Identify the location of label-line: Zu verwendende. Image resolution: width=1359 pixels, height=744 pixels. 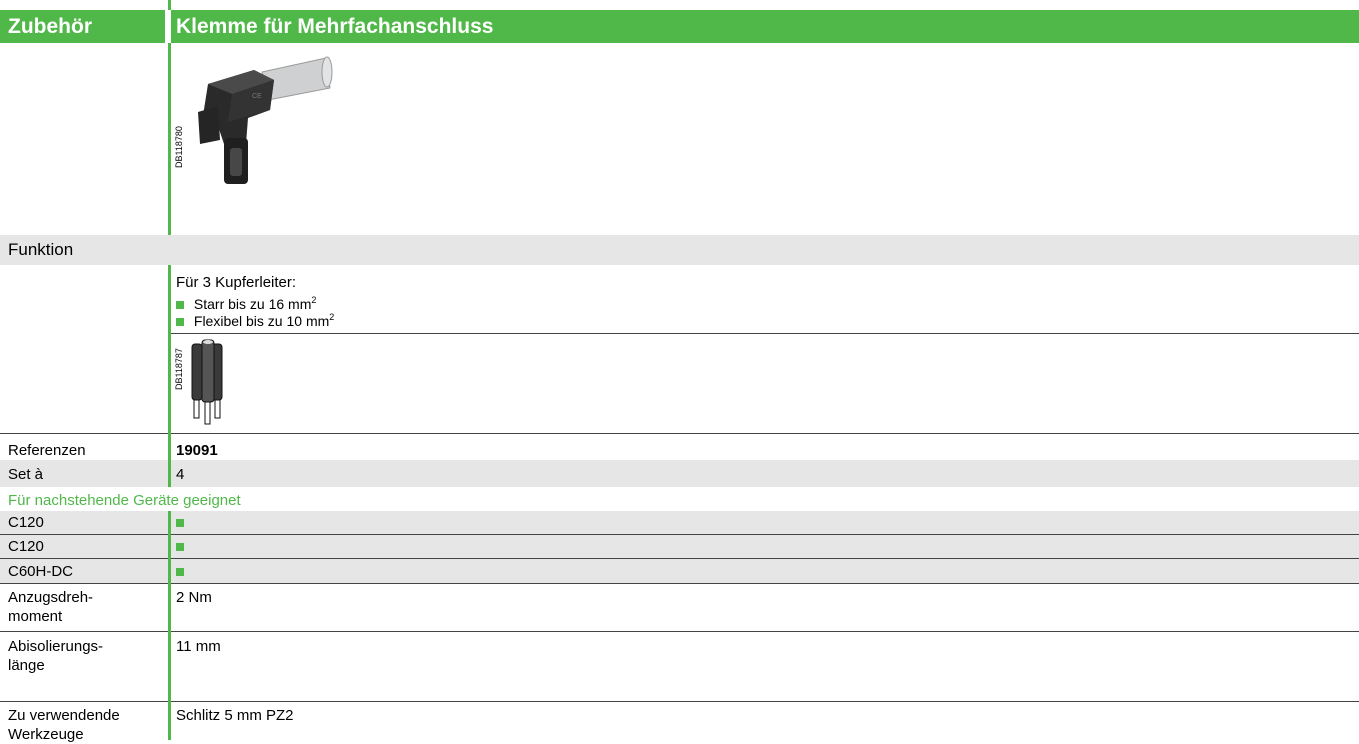
(64, 715).